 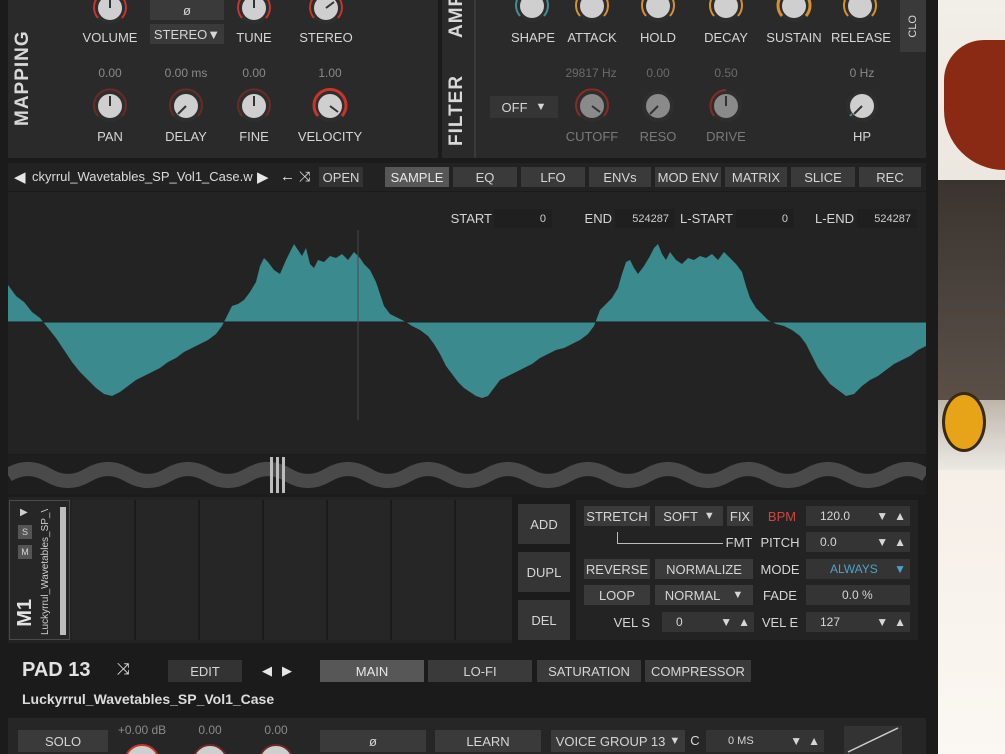 What do you see at coordinates (862, 106) in the screenshot?
I see `hp-knob` at bounding box center [862, 106].